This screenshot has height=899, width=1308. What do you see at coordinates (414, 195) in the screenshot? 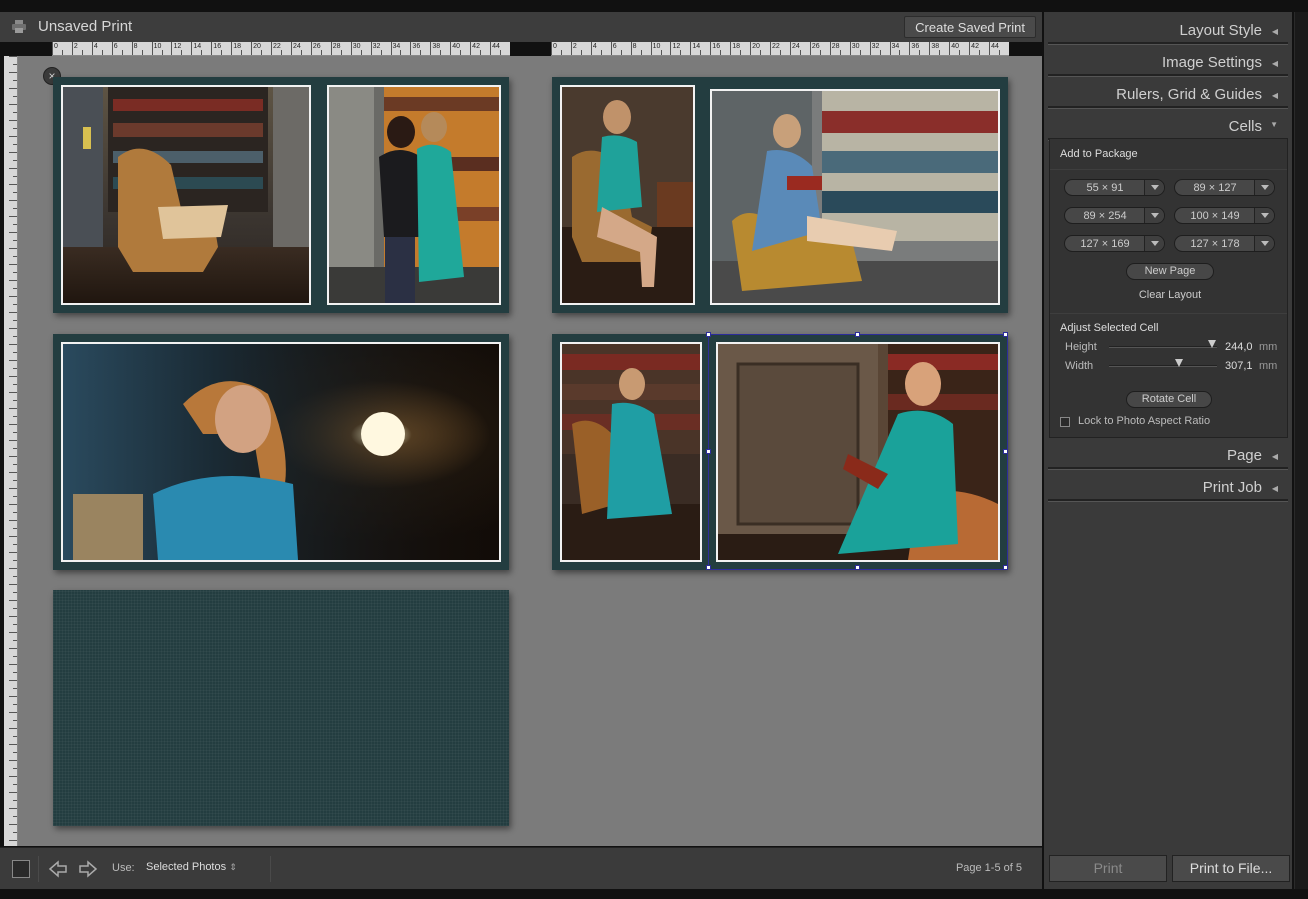
I see `photo-cell-two-women` at bounding box center [414, 195].